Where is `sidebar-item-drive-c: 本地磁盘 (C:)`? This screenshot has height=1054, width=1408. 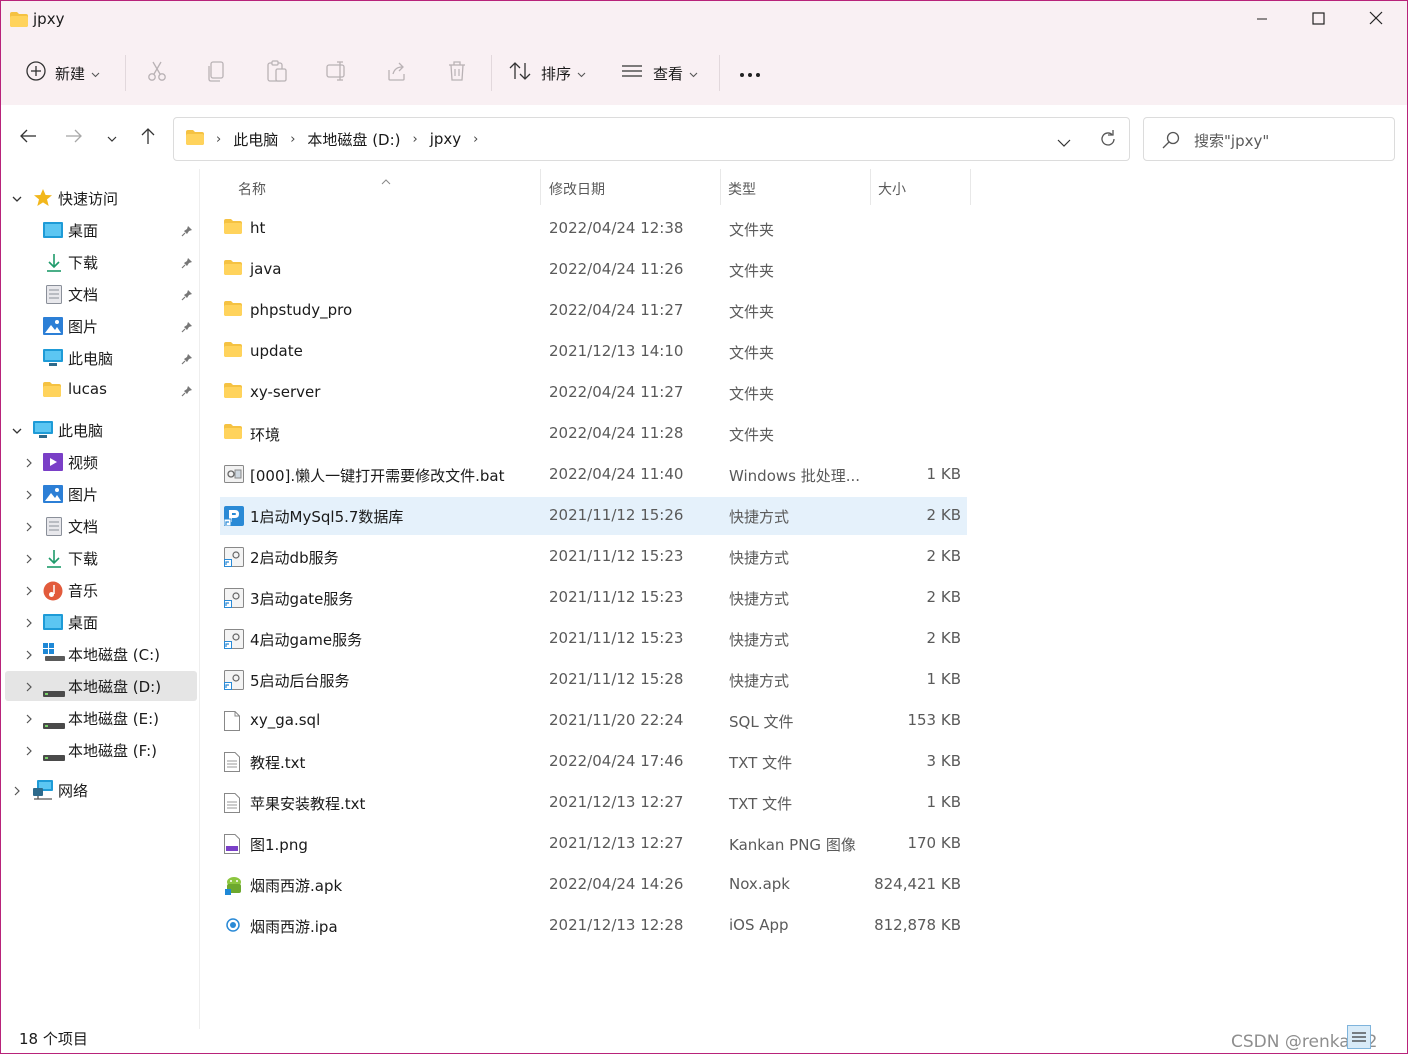 sidebar-item-drive-c: 本地磁盘 (C:) is located at coordinates (101, 654).